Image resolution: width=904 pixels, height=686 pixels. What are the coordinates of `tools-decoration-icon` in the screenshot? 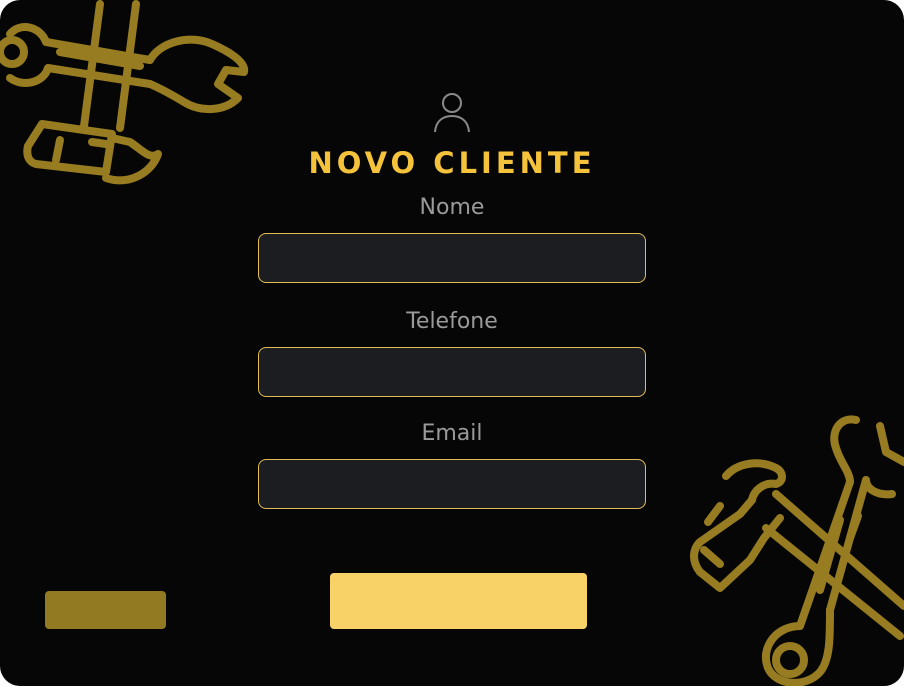 It's located at (797, 550).